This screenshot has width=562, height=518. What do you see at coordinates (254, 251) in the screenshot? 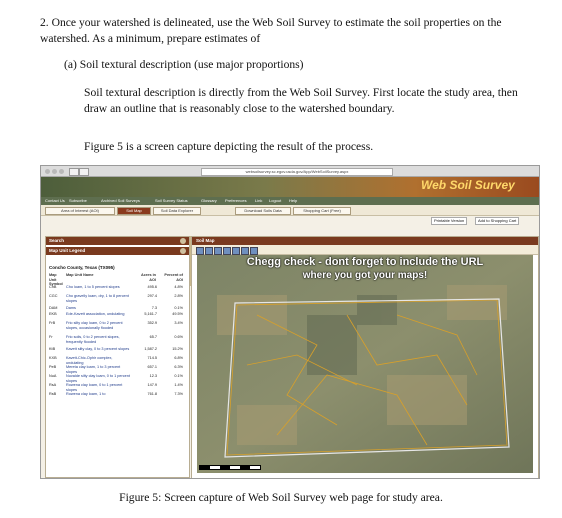
I see `print-icon` at bounding box center [254, 251].